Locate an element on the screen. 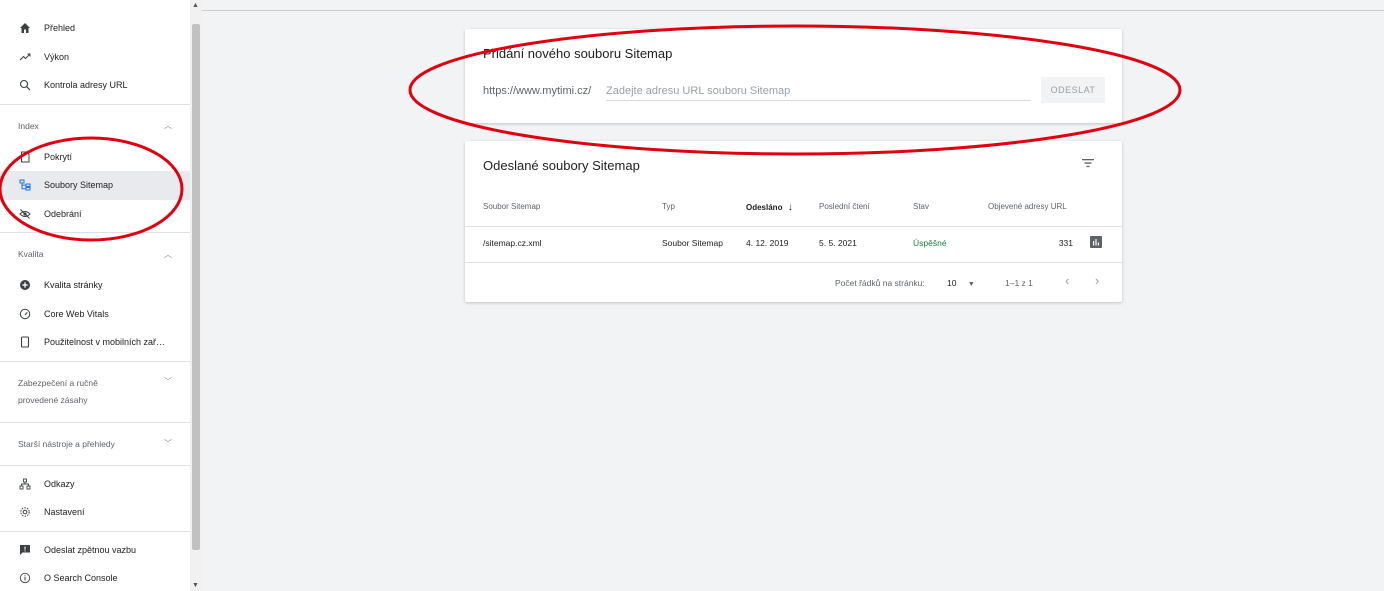 This screenshot has width=1384, height=591. filter-icon is located at coordinates (1088, 163).